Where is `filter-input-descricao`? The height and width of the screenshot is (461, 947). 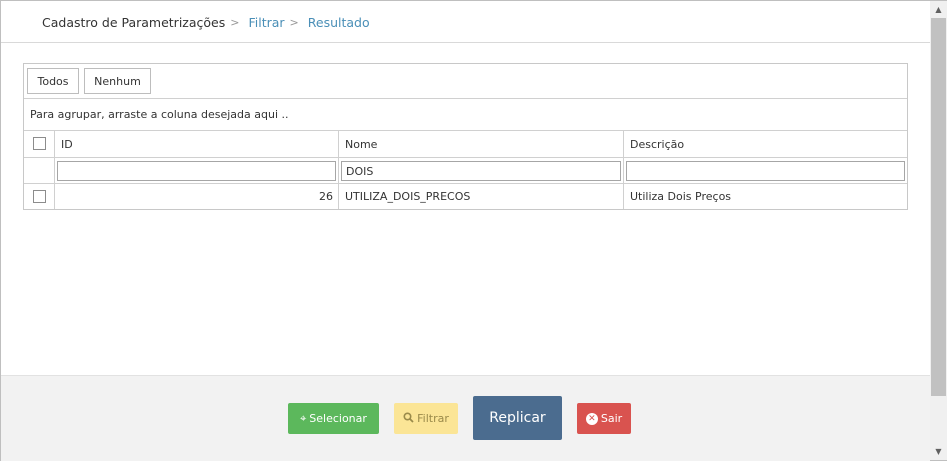
filter-input-descricao is located at coordinates (765, 171).